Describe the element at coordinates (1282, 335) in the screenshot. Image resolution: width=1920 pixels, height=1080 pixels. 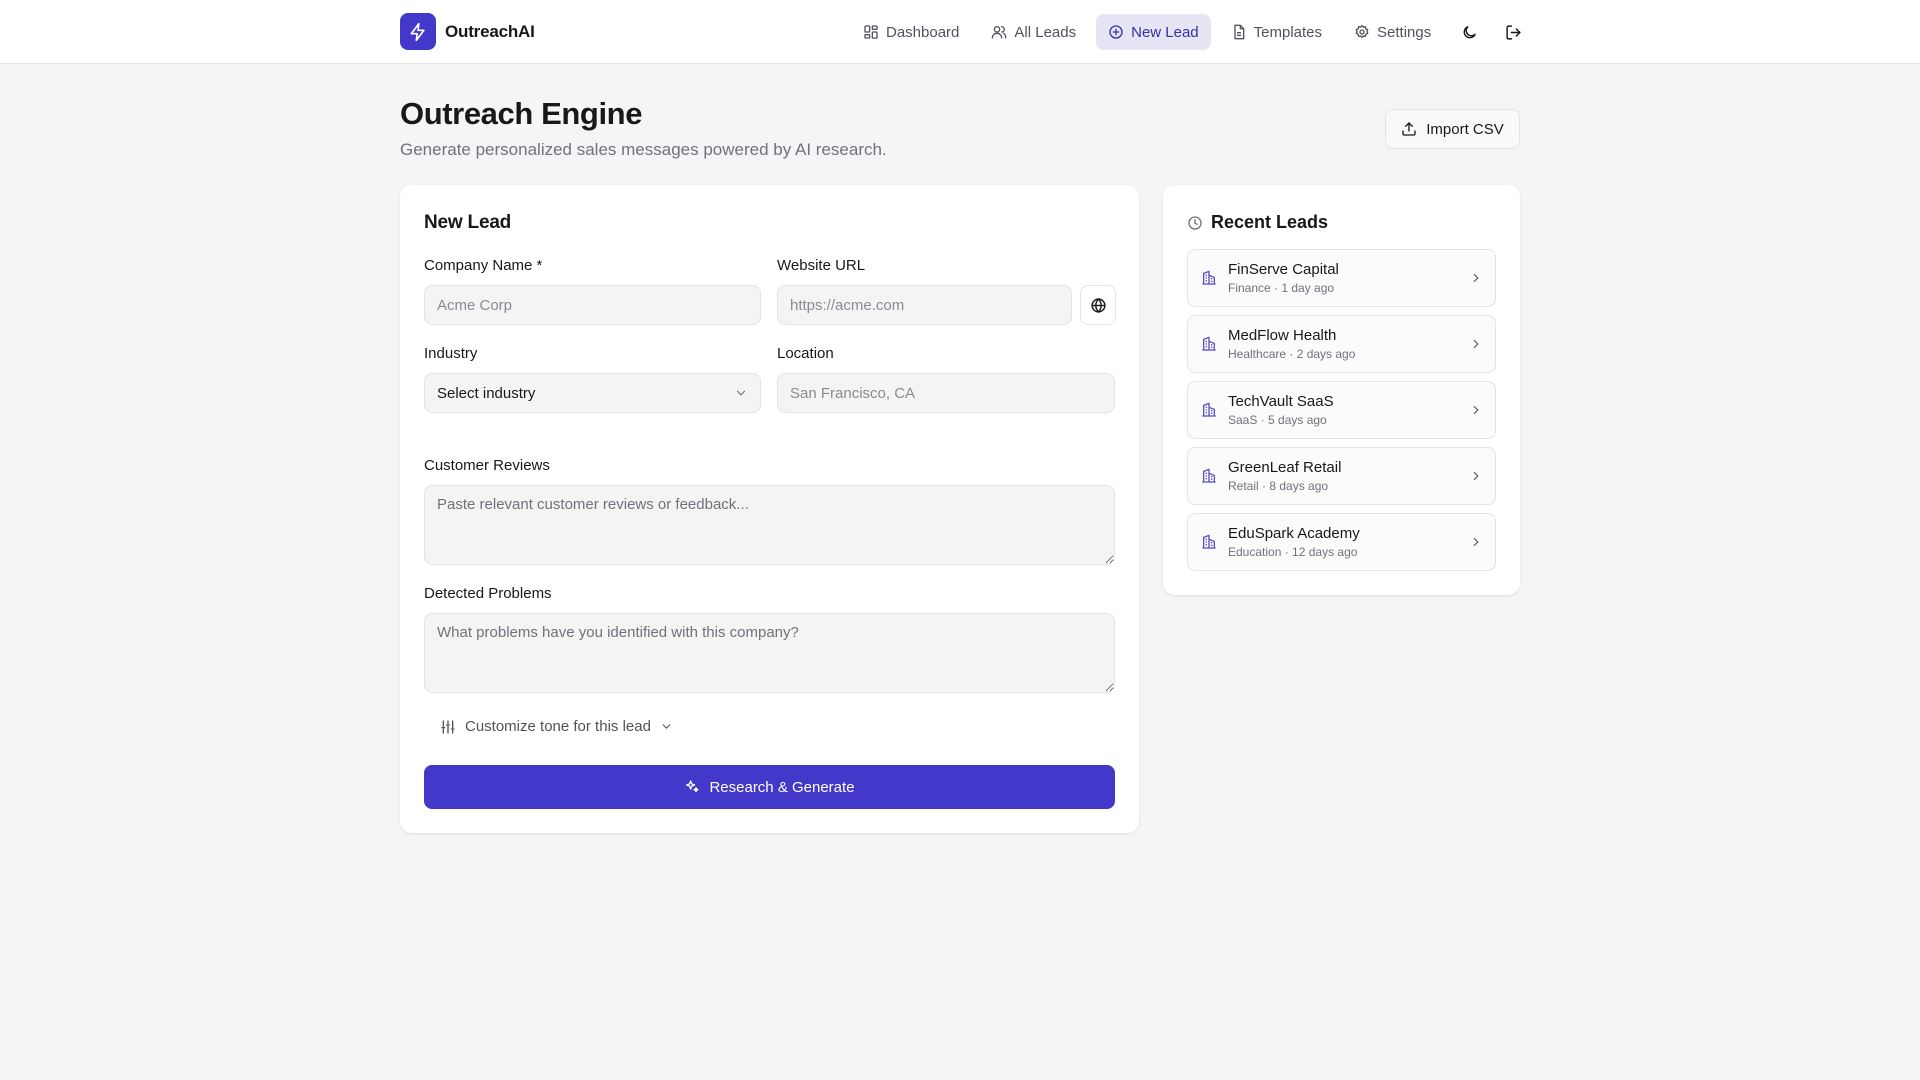
I see `recent-lead-name: MedFlow Health` at that location.